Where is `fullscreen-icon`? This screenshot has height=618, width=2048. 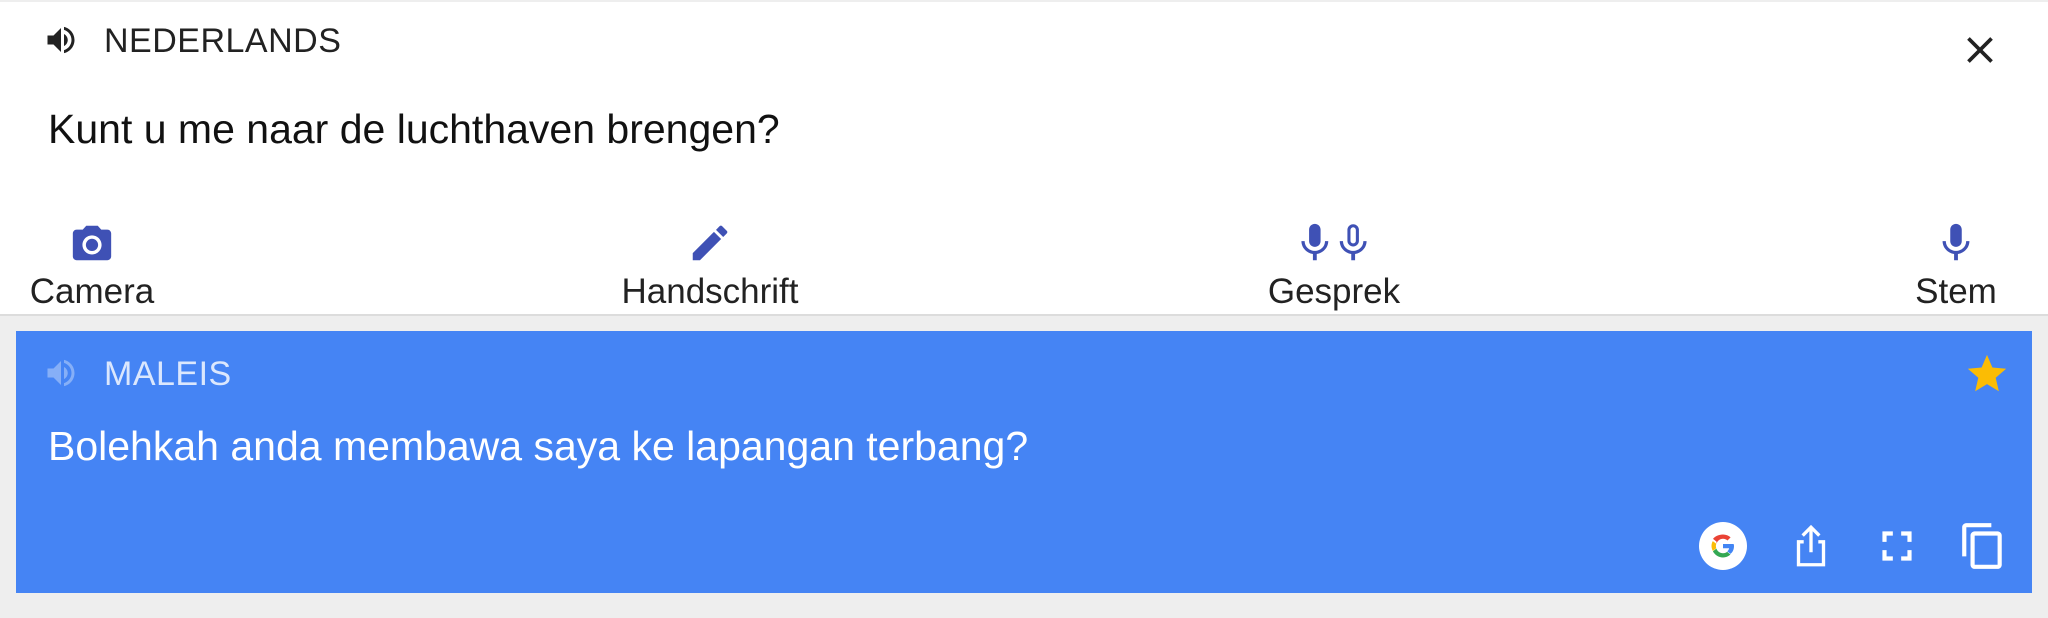
fullscreen-icon is located at coordinates (1897, 546).